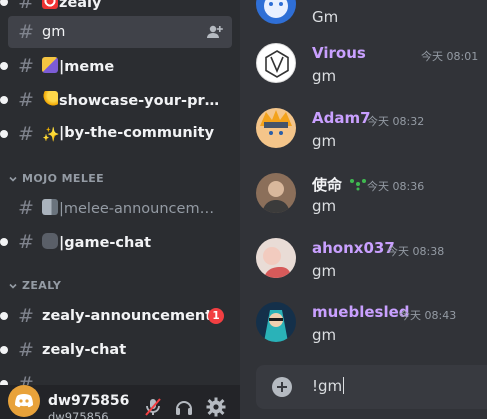  What do you see at coordinates (78, 414) in the screenshot?
I see `user-tag: dw975856` at bounding box center [78, 414].